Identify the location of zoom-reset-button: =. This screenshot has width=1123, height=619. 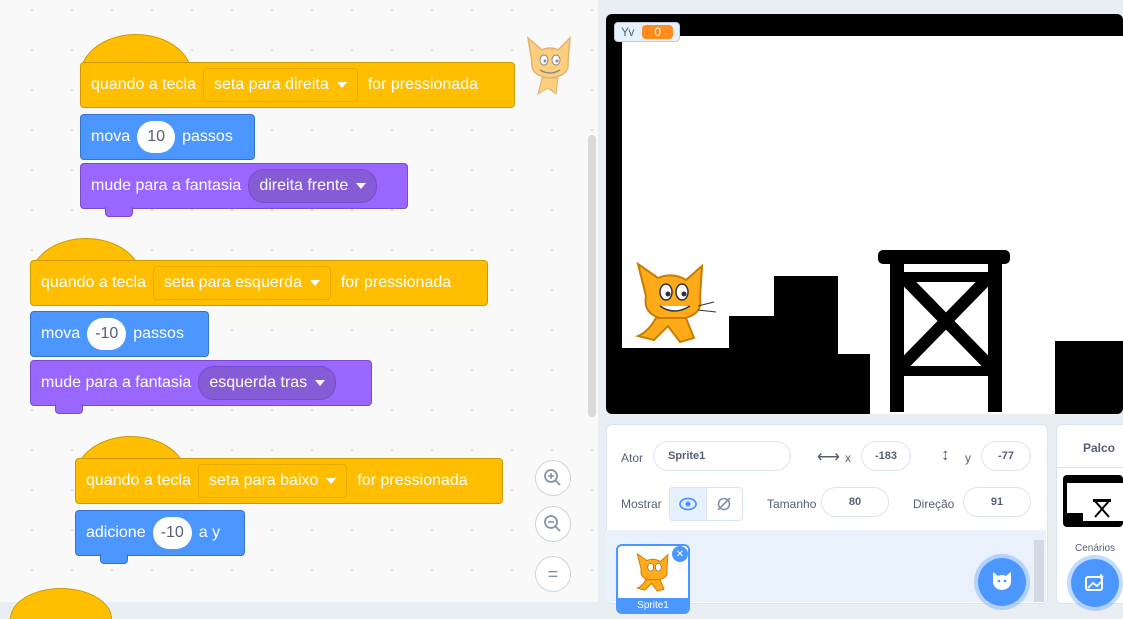
(553, 574).